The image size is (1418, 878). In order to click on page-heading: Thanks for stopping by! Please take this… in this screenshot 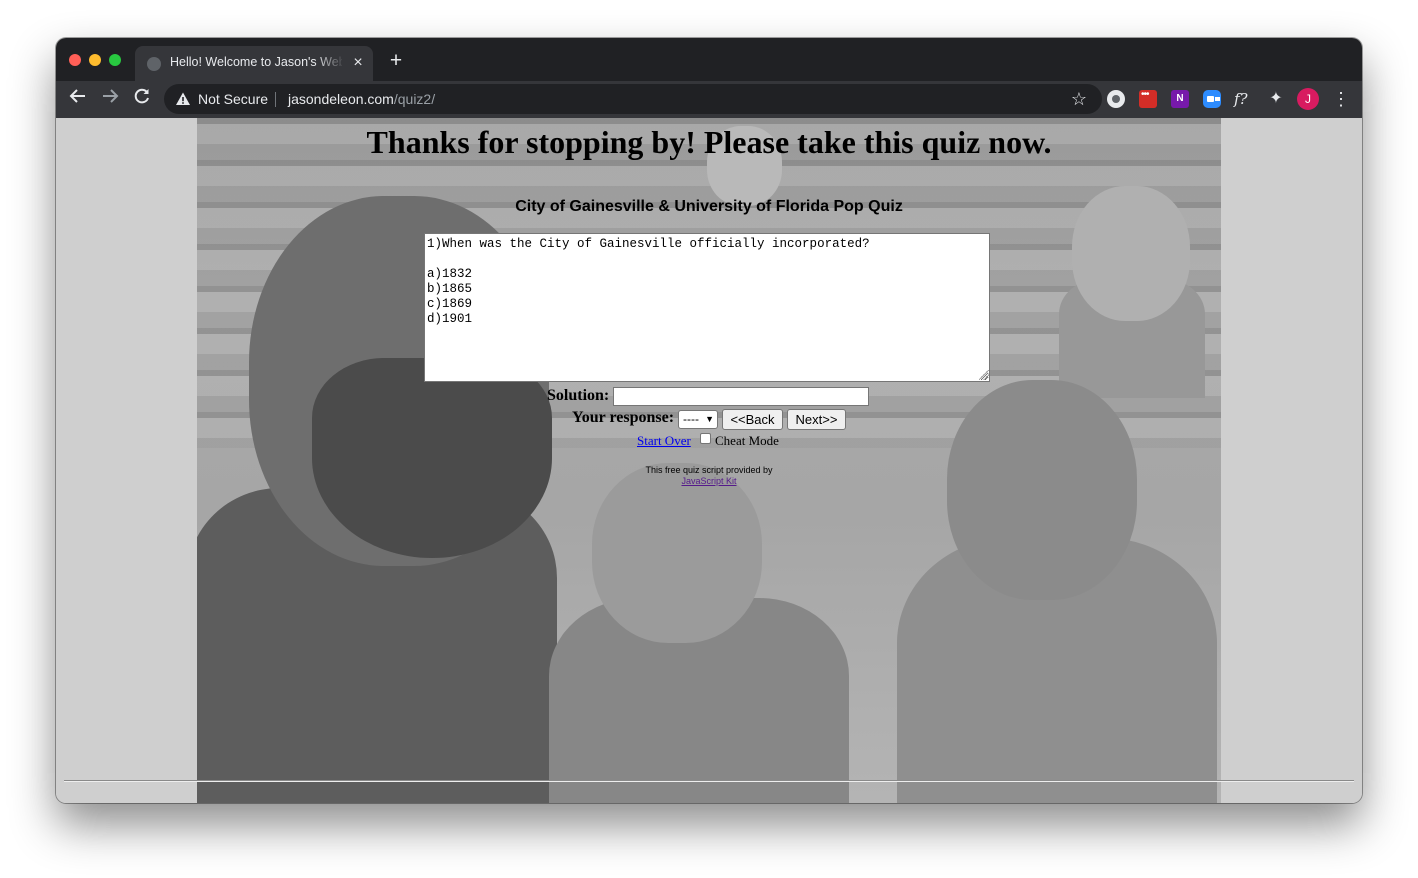, I will do `click(709, 142)`.